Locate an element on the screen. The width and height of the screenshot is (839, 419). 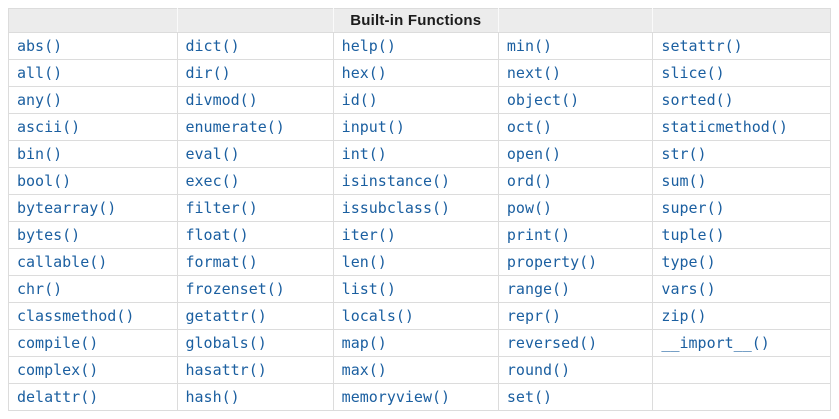
builtin-function-link: property() is located at coordinates (552, 262).